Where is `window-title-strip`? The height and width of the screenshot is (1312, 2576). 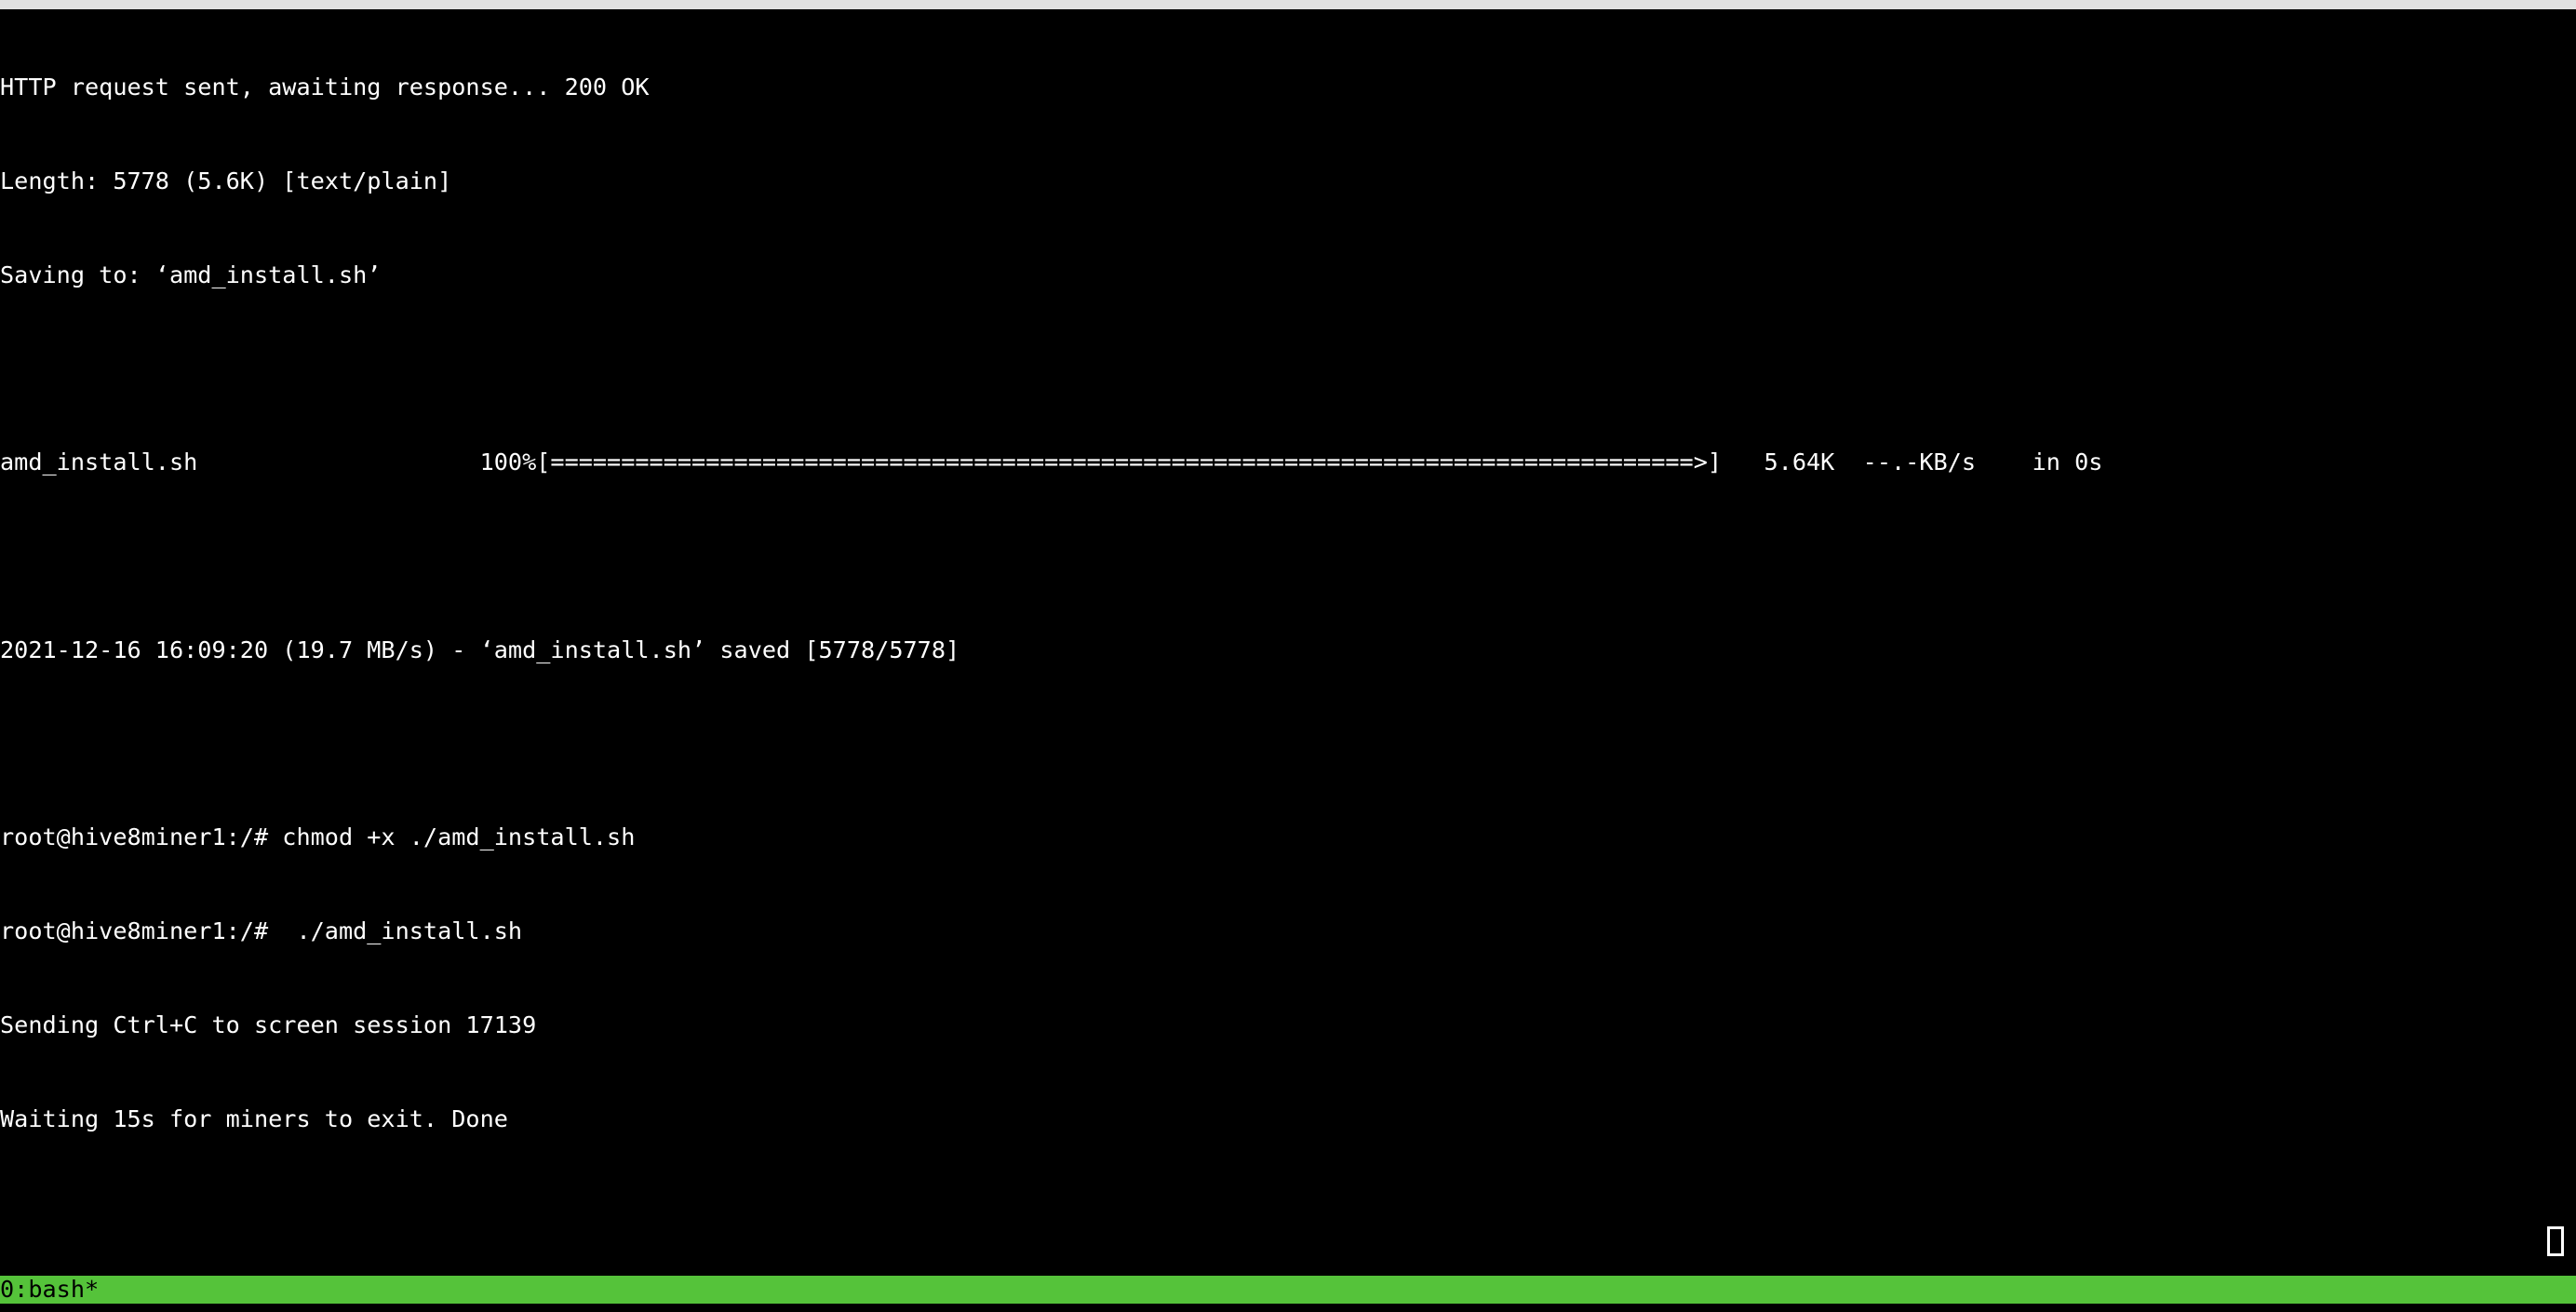 window-title-strip is located at coordinates (1288, 4).